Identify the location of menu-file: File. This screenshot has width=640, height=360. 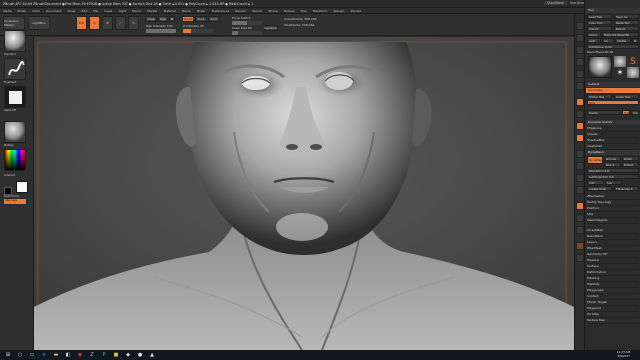
(95, 11).